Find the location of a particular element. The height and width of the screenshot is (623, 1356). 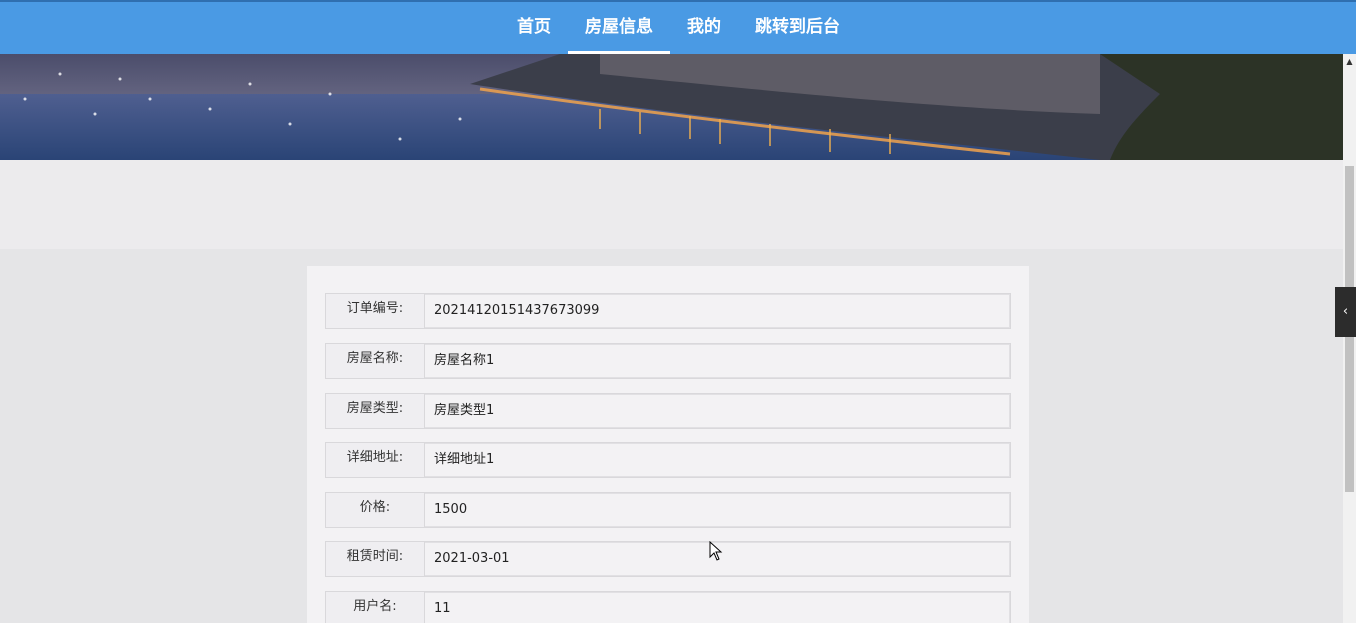

side-panel-toggle: ‹ is located at coordinates (1345, 312).